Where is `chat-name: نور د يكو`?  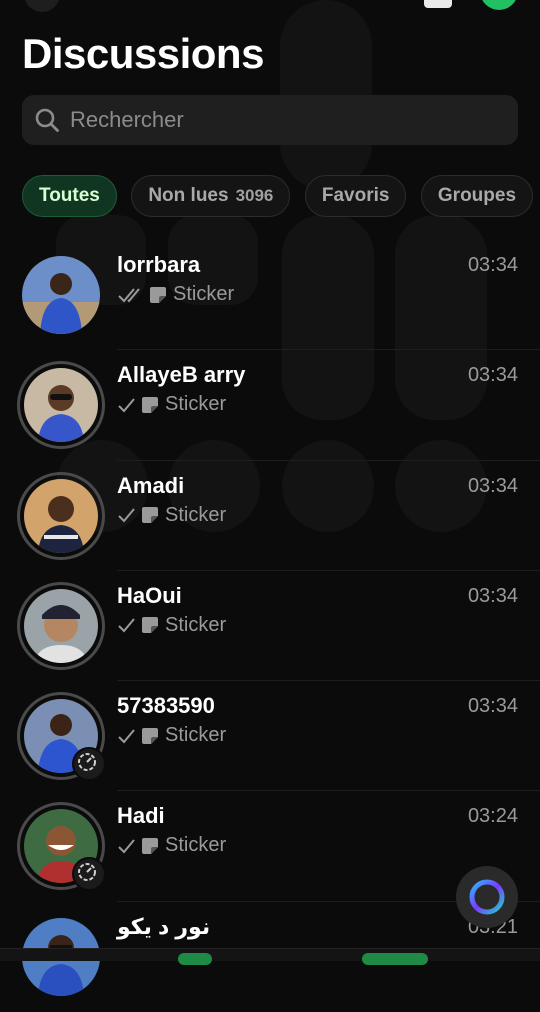 chat-name: نور د يكو is located at coordinates (164, 926).